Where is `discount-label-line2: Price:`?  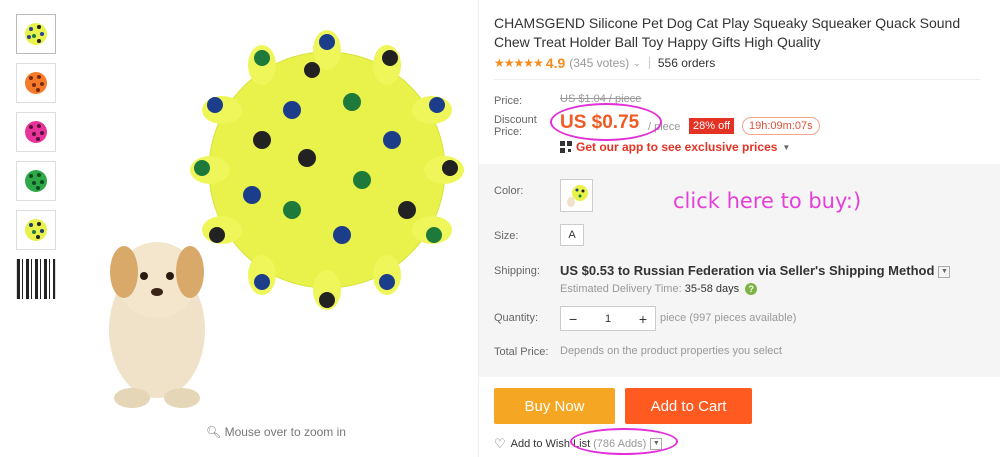 discount-label-line2: Price: is located at coordinates (508, 132).